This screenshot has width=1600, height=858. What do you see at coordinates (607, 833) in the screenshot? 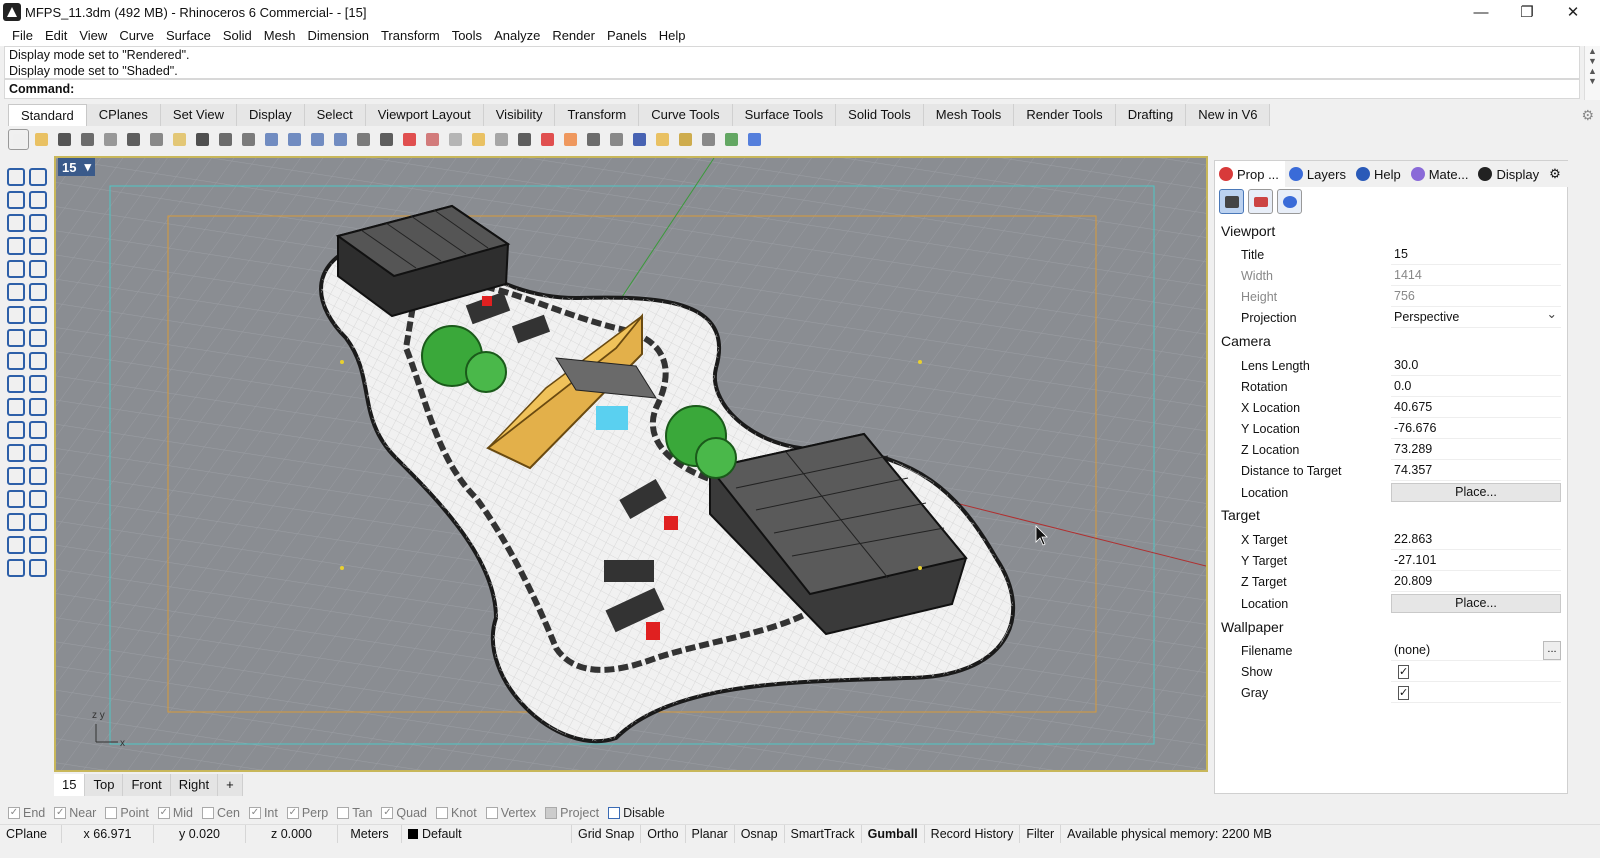
I see `grid-snap-toggle: Grid Snap` at bounding box center [607, 833].